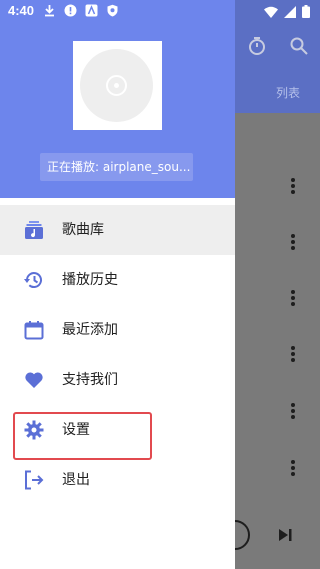 This screenshot has width=320, height=569. Describe the element at coordinates (34, 380) in the screenshot. I see `heart-icon` at that location.